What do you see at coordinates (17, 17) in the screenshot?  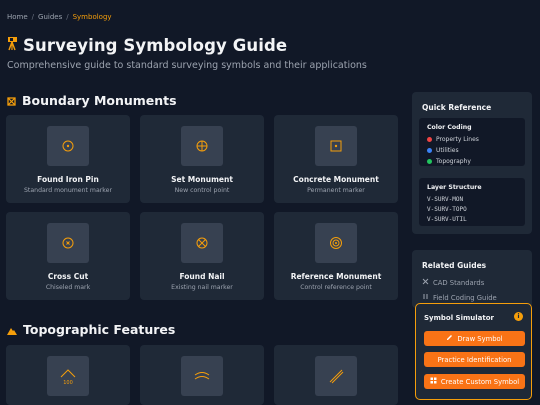 I see `breadcrumb-home: Home` at bounding box center [17, 17].